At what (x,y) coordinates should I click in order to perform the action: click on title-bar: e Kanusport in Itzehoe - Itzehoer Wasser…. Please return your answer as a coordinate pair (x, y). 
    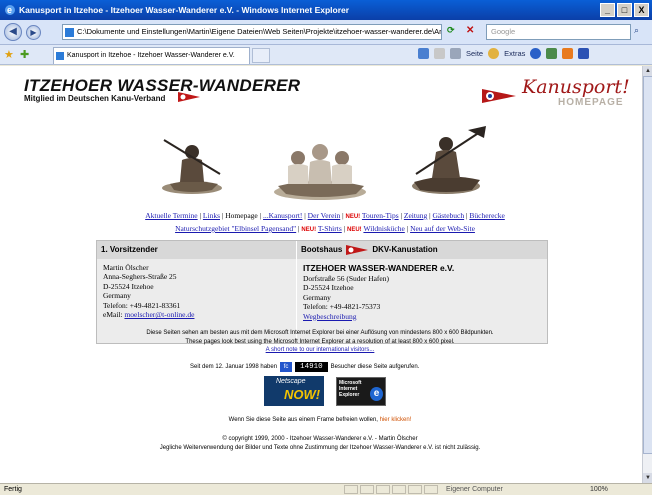
    Looking at the image, I should click on (326, 10).